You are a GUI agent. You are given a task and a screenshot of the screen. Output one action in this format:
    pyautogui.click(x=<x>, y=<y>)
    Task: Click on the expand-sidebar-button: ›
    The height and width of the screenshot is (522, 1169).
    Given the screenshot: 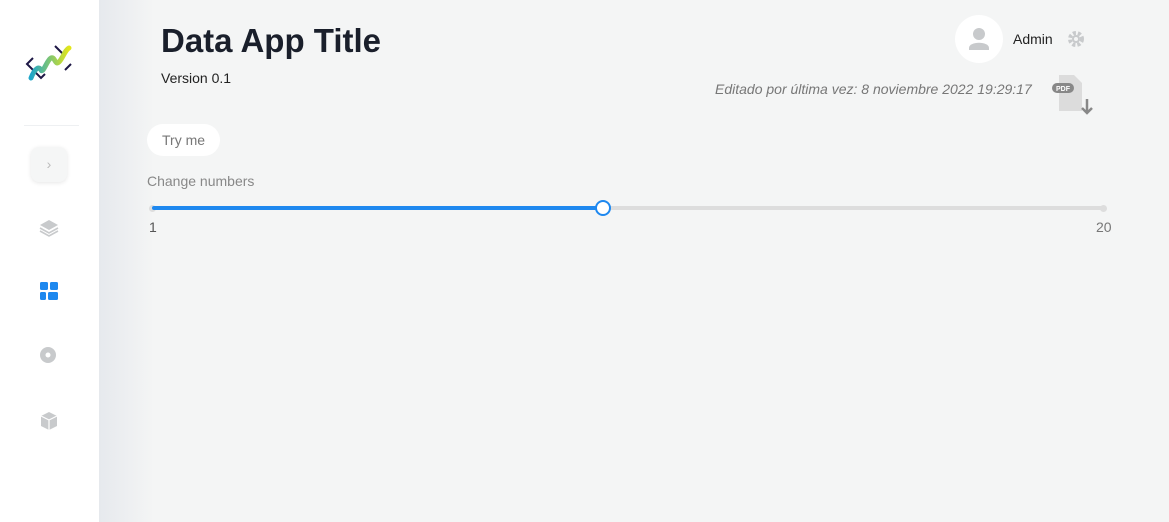 What is the action you would take?
    pyautogui.click(x=49, y=164)
    